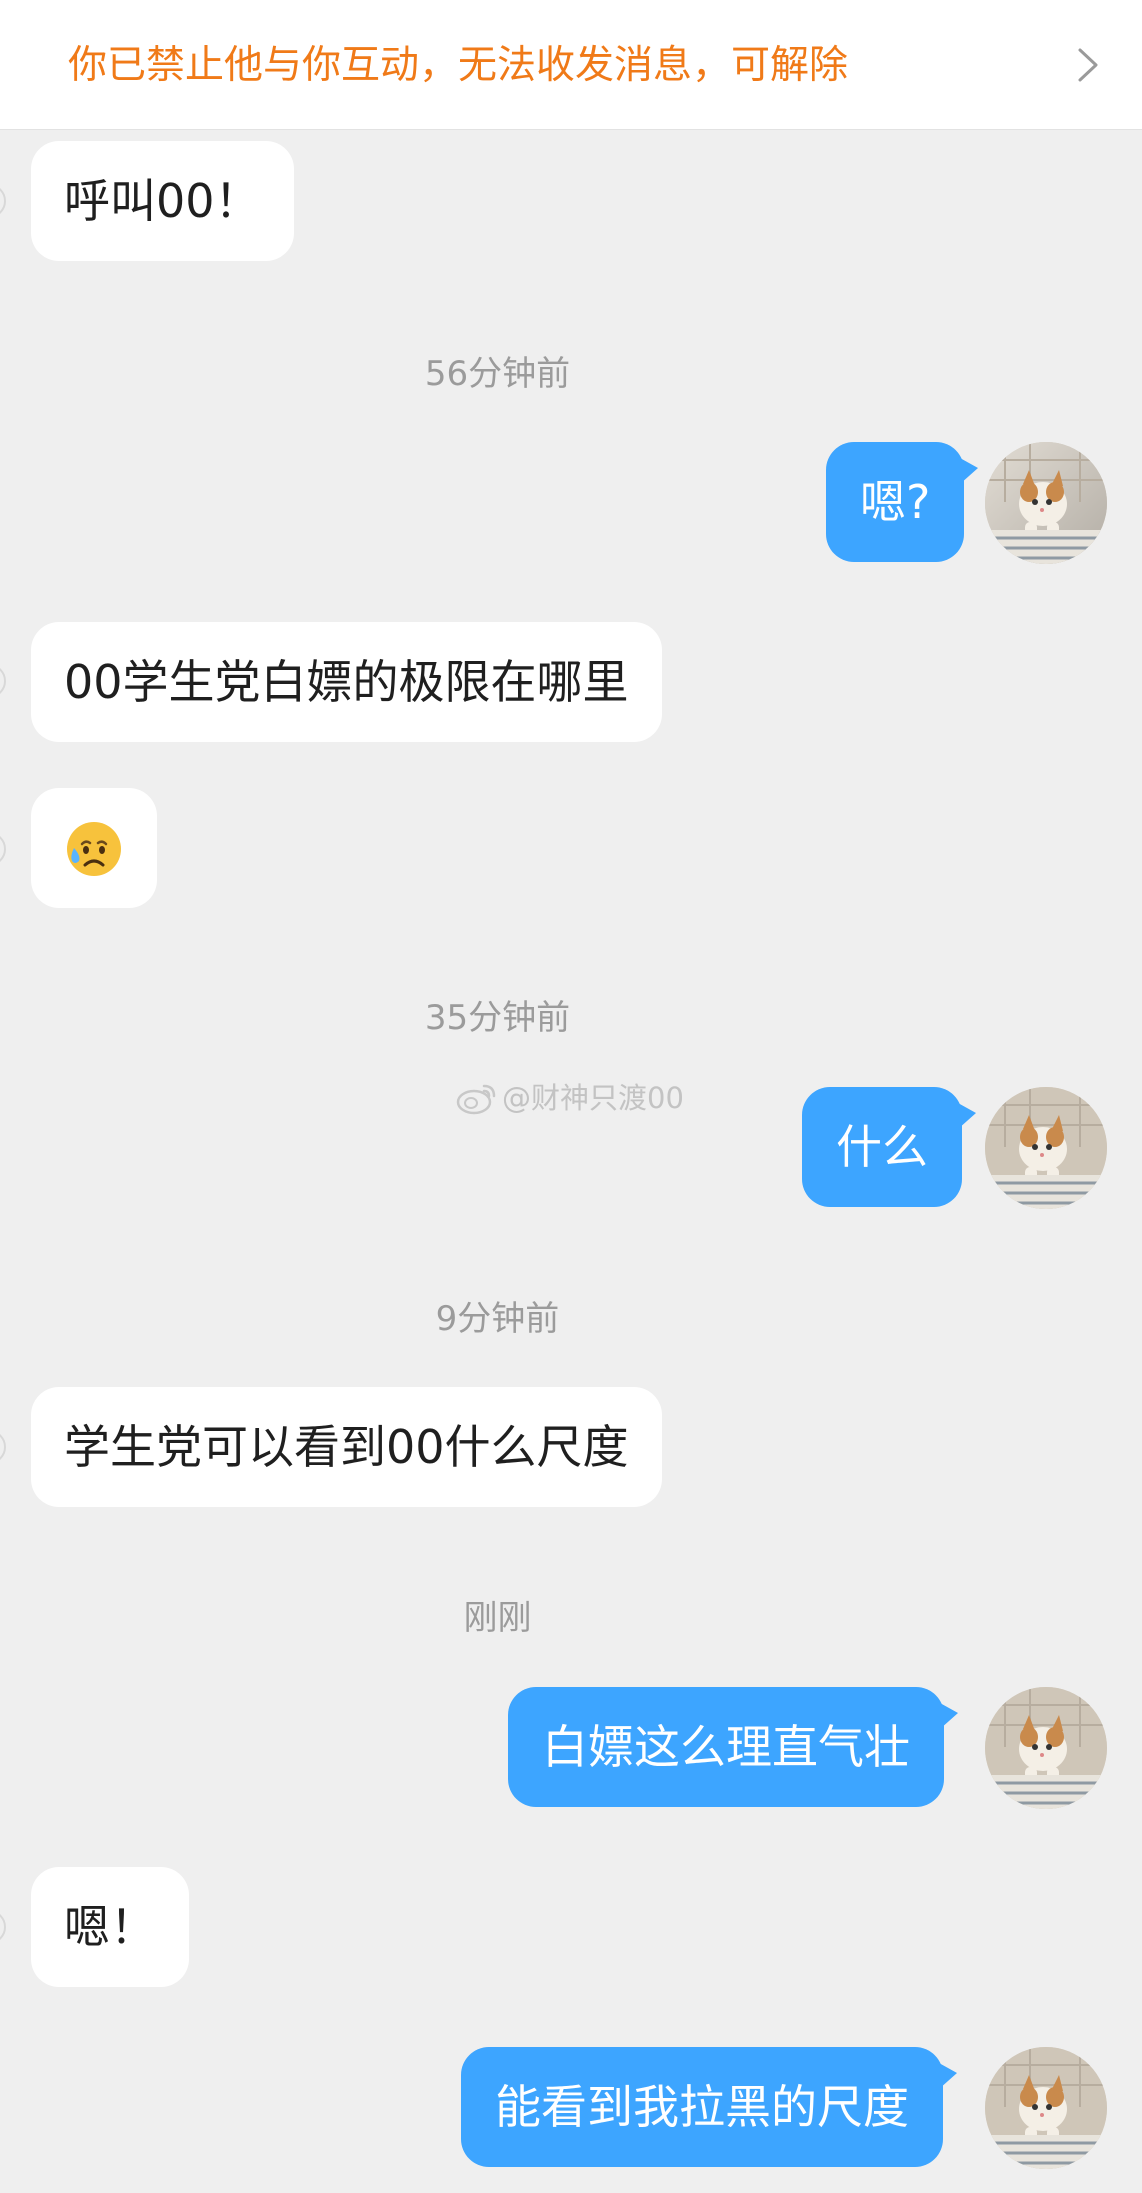 This screenshot has width=1142, height=2193. What do you see at coordinates (497, 1018) in the screenshot?
I see `timestamp: 35分钟前` at bounding box center [497, 1018].